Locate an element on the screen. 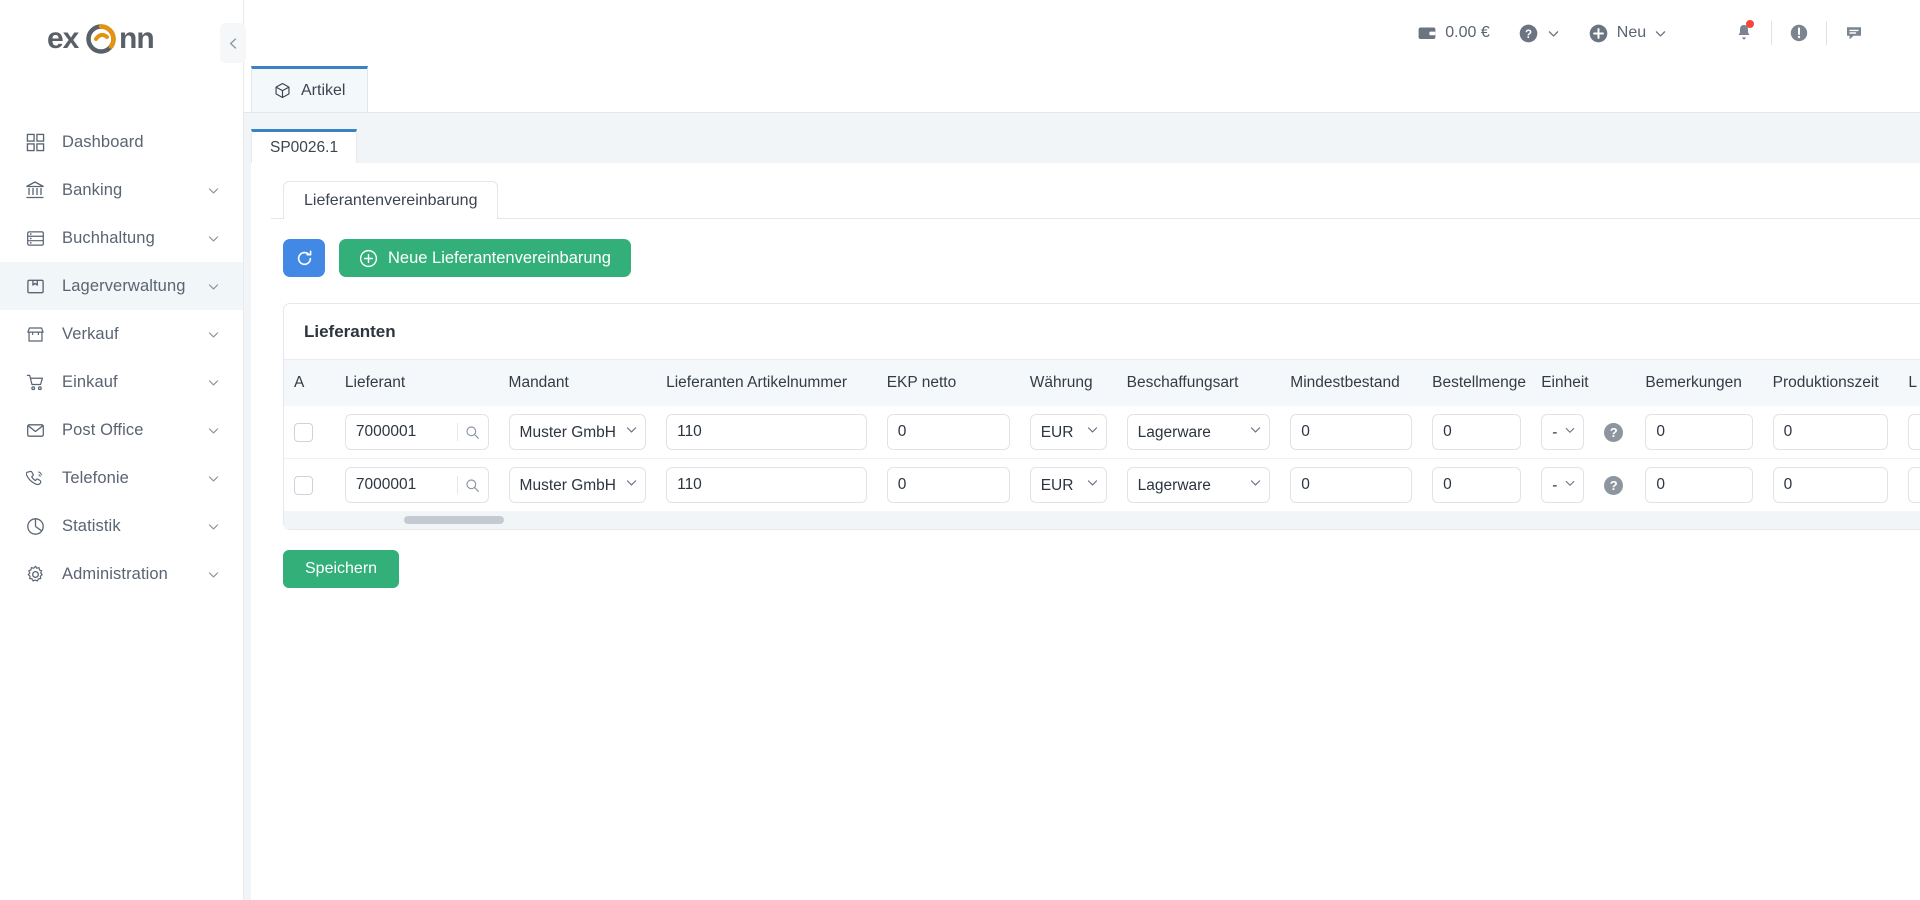 This screenshot has width=1920, height=900. cell-mandant: Muster GmbH is located at coordinates (577, 484).